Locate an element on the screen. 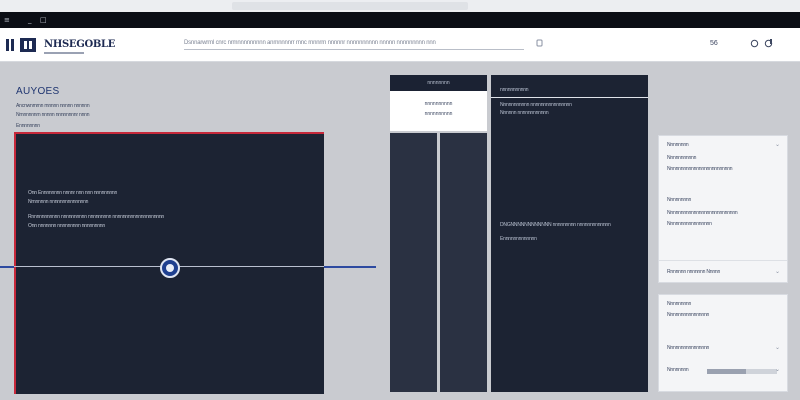 The image size is (800, 400). column-block-left is located at coordinates (413, 262).